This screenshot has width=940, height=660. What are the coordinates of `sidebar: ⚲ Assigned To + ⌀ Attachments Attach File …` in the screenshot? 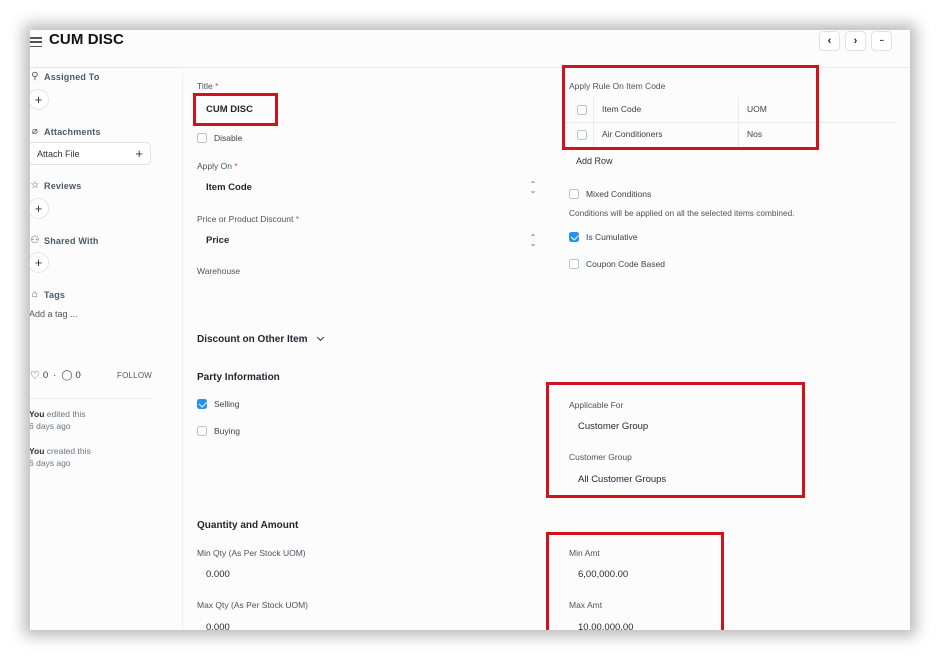 It's located at (106, 349).